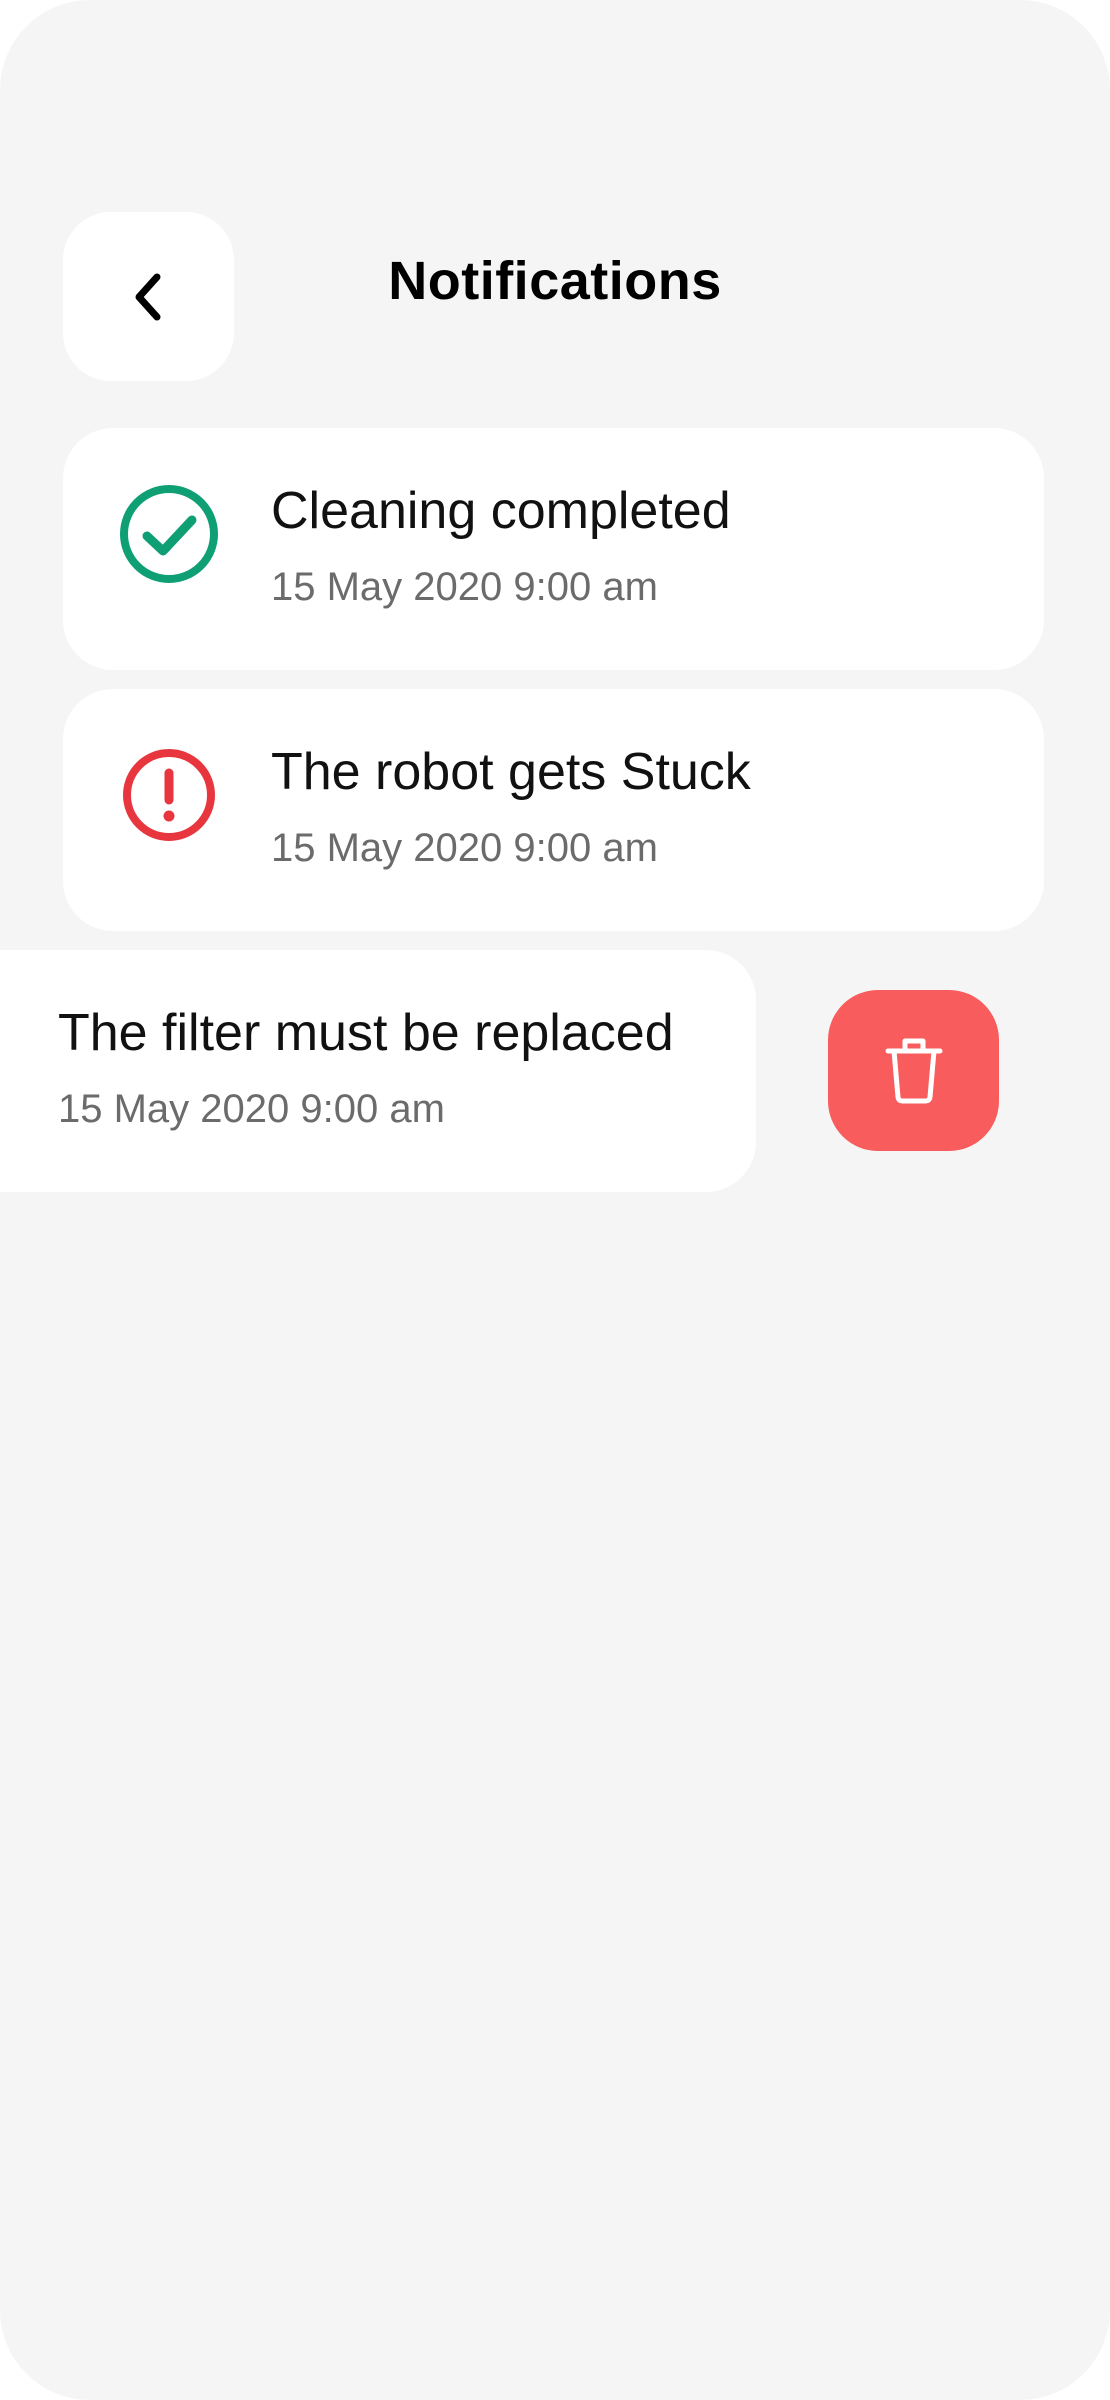 The image size is (1110, 2400). Describe the element at coordinates (501, 511) in the screenshot. I see `notification-title: Cleaning completed` at that location.